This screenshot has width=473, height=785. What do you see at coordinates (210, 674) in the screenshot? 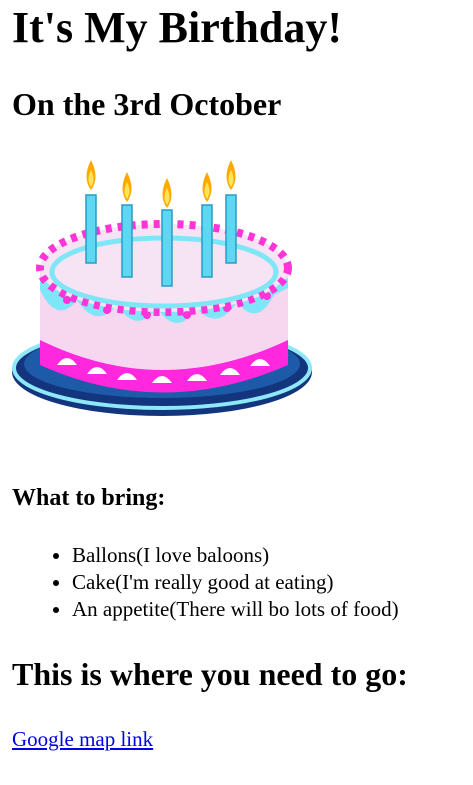
I see `location-heading: This is where you need to go:` at bounding box center [210, 674].